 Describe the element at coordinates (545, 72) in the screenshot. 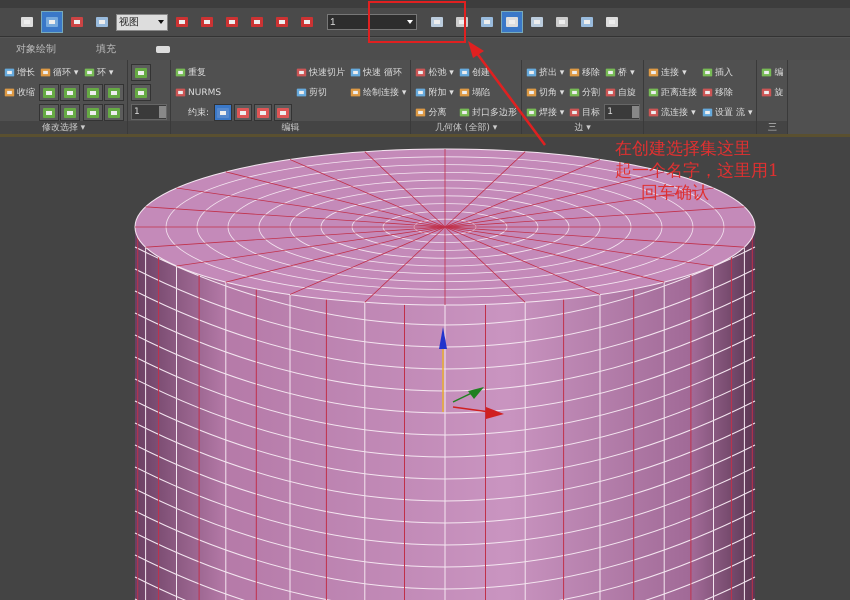

I see `ribbon-button: 挤出 ▾` at that location.